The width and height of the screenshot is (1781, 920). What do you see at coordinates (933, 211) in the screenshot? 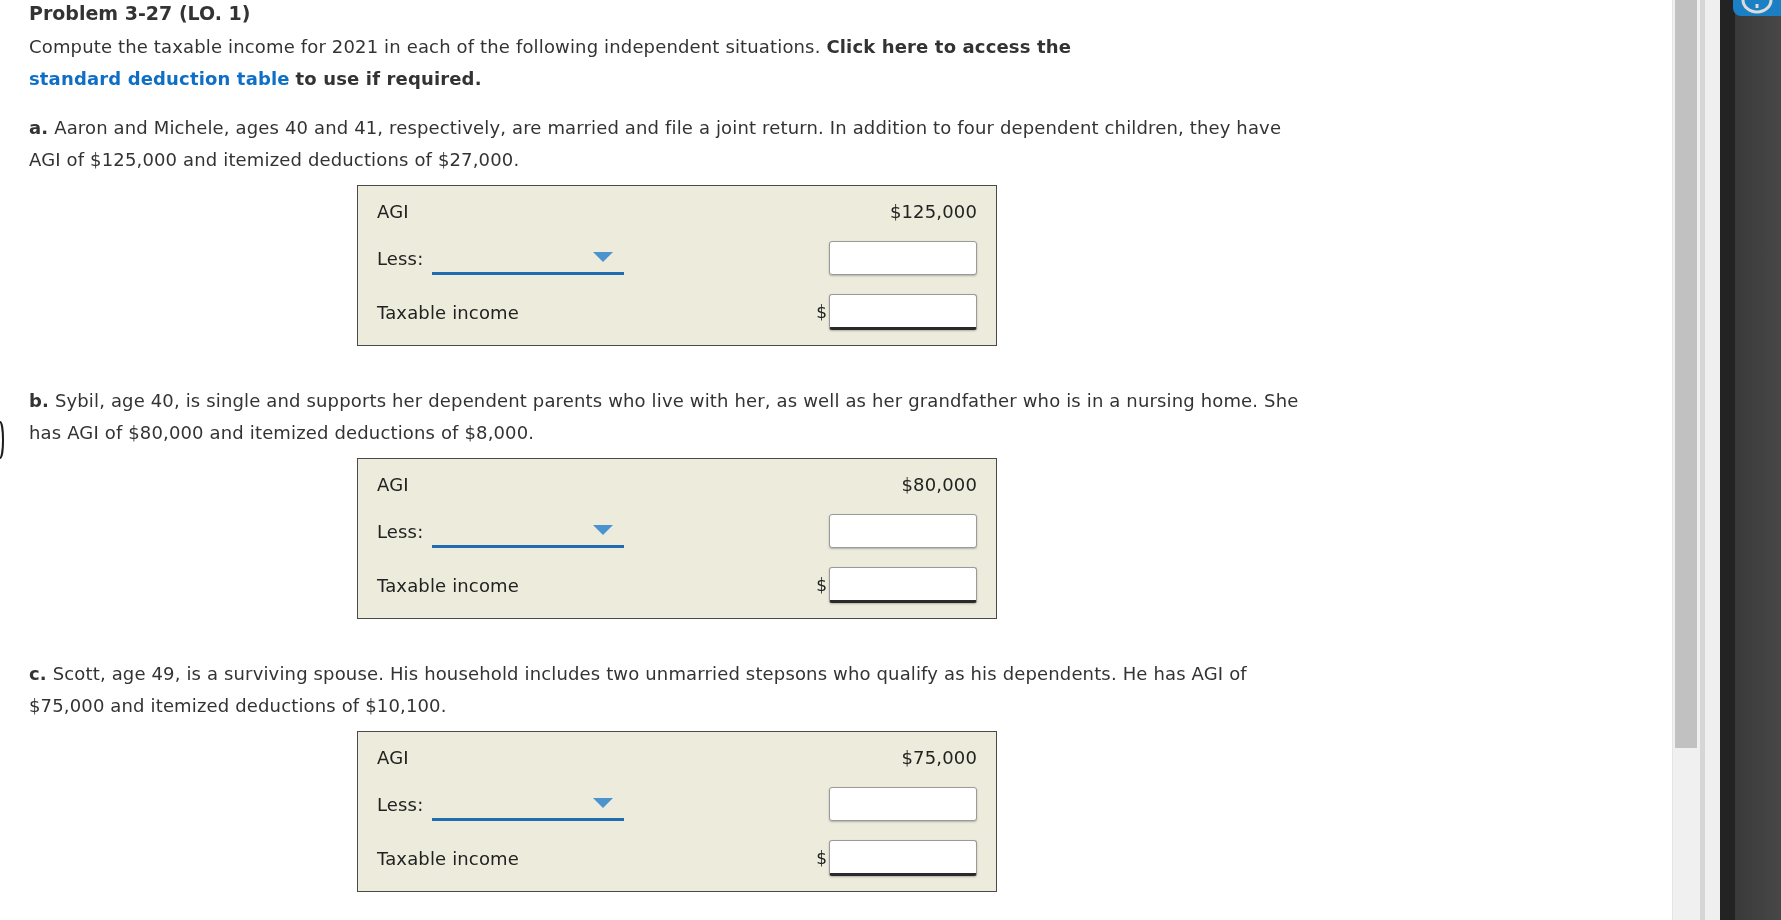
I see `amount-text: $125,000` at bounding box center [933, 211].